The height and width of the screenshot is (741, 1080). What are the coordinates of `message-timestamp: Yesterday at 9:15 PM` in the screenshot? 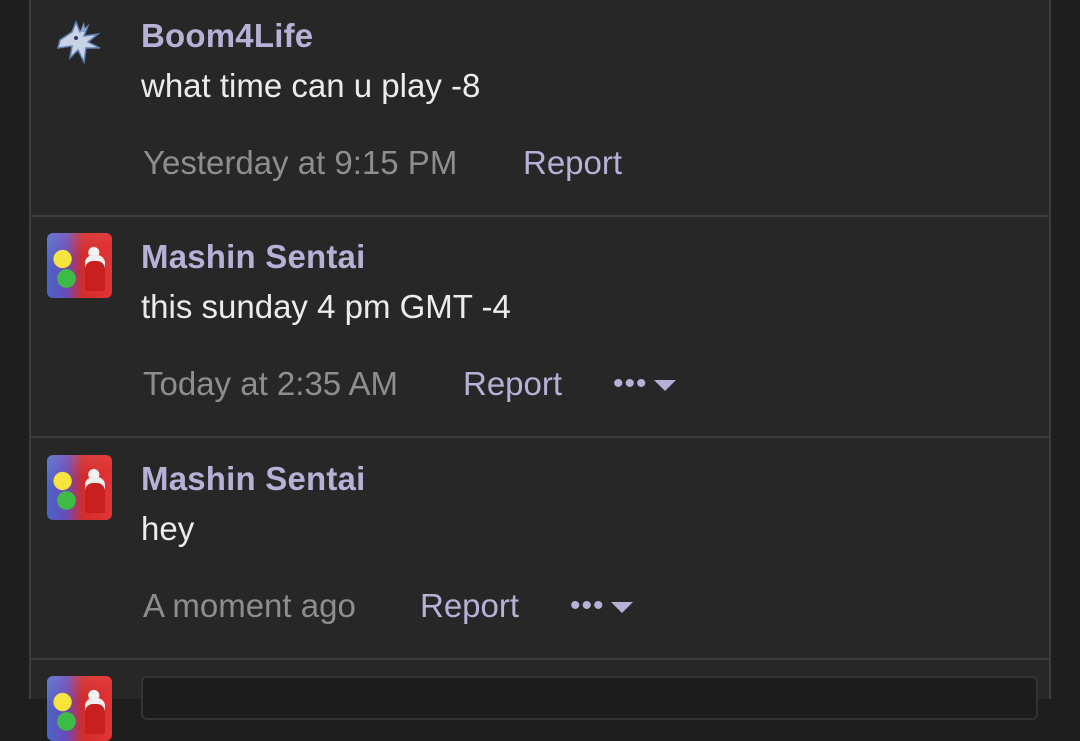 It's located at (300, 162).